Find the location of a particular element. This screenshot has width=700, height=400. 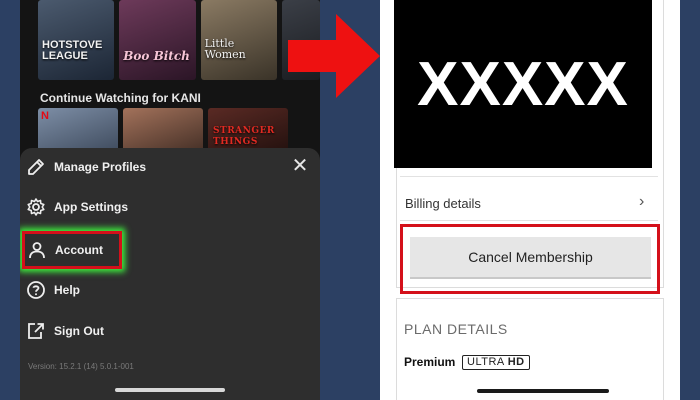

poster-card: HOTSTOVE LEAGUE is located at coordinates (76, 40).